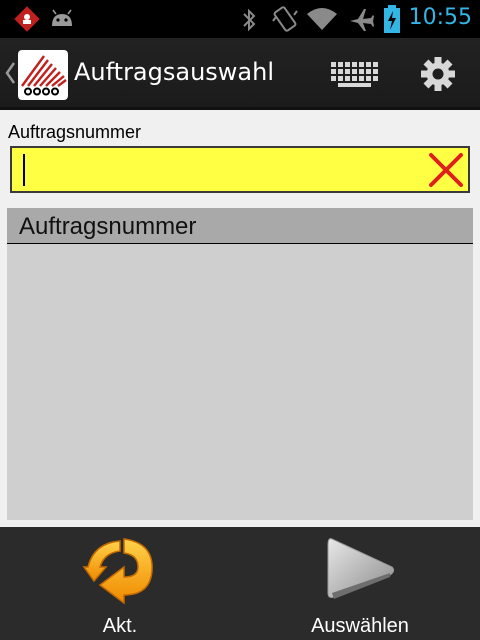 This screenshot has width=480, height=640. Describe the element at coordinates (322, 19) in the screenshot. I see `wifi-icon` at that location.